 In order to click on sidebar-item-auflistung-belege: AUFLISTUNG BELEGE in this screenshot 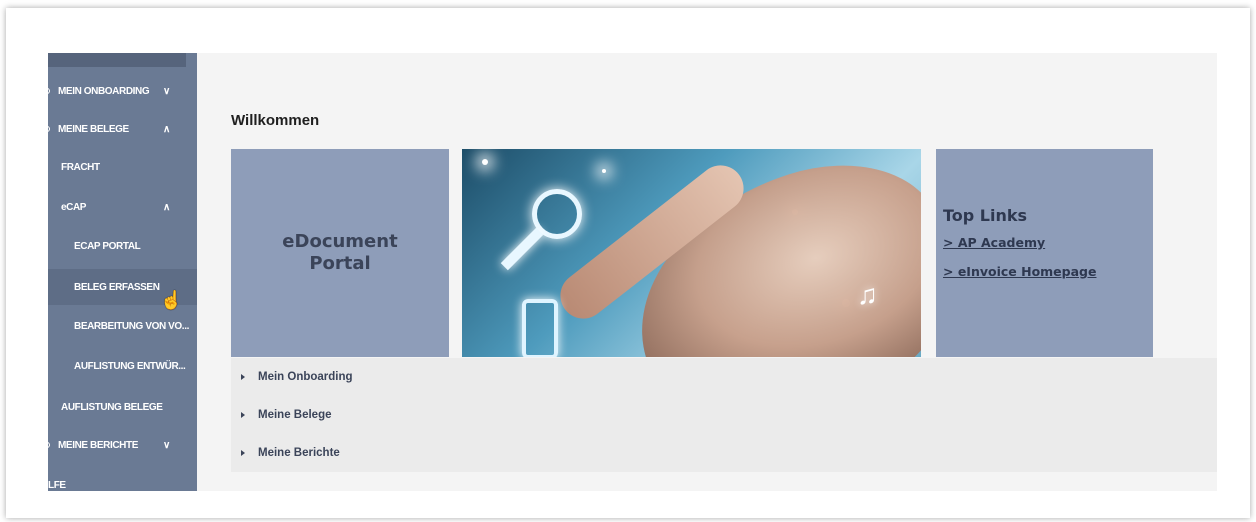, I will do `click(122, 407)`.